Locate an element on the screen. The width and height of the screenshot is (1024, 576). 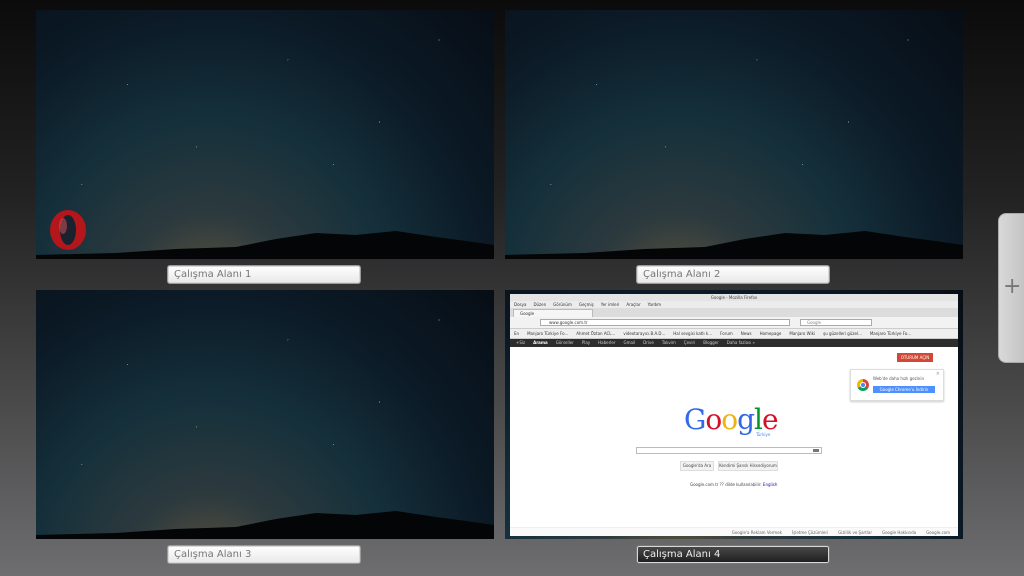
window-title: Google - Mozilla Firefox is located at coordinates (734, 297).